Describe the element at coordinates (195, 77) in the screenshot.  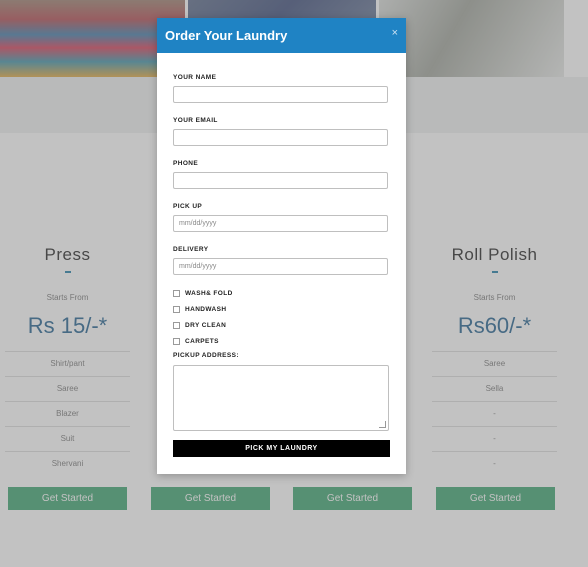
I see `name-label: YOUR NAME` at that location.